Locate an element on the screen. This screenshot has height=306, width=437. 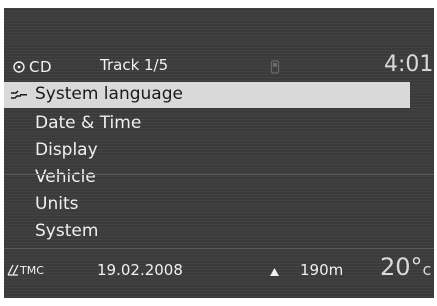
temperature-display: 20°c is located at coordinates (405, 267).